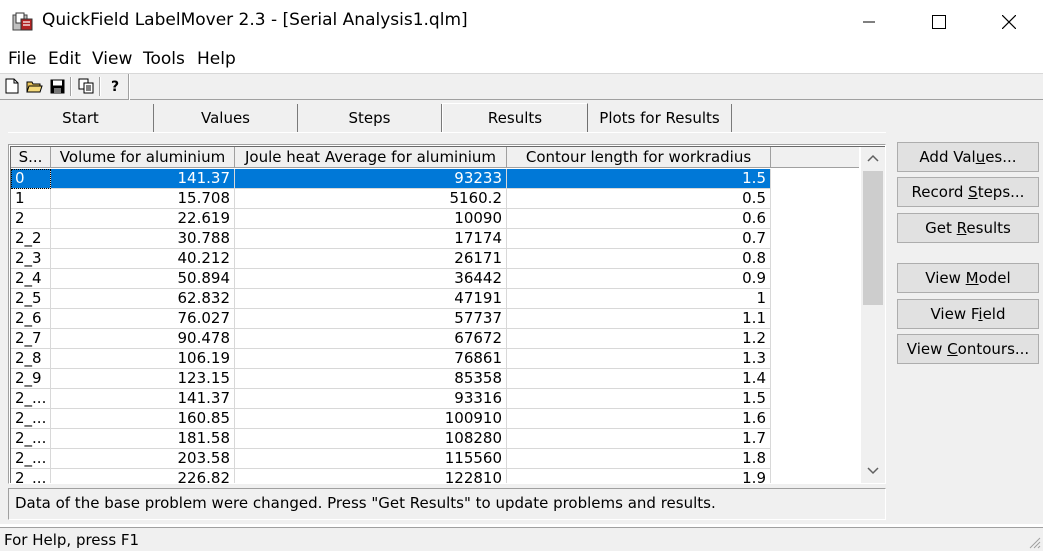 Image resolution: width=1043 pixels, height=551 pixels. What do you see at coordinates (515, 117) in the screenshot?
I see `tab-results: Results` at bounding box center [515, 117].